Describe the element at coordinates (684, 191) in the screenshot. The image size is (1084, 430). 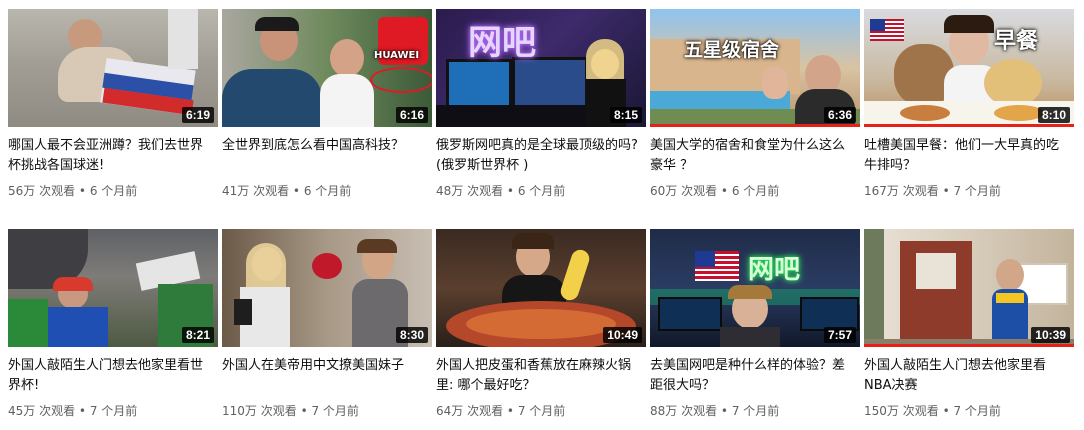
I see `view-count: 60万 次观看` at that location.